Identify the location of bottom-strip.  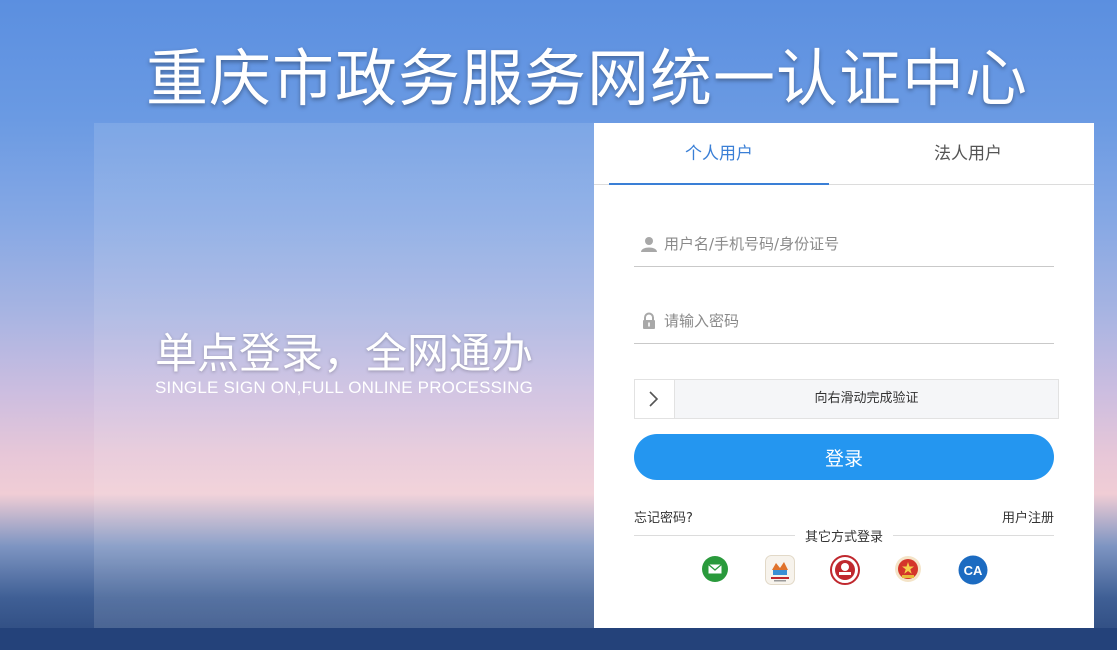
(558, 639).